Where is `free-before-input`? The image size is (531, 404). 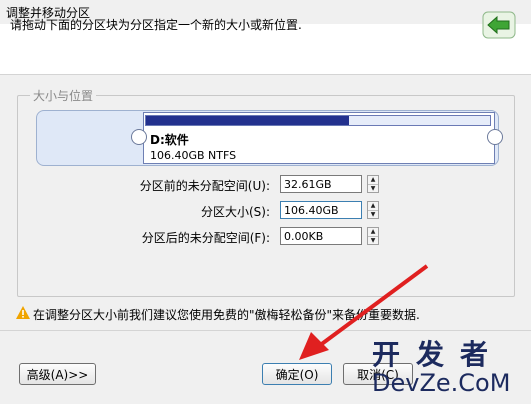 free-before-input is located at coordinates (321, 184).